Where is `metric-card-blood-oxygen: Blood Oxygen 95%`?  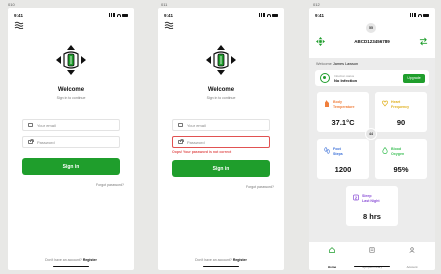
metric-card-blood-oxygen: Blood Oxygen 95% is located at coordinates (401, 159).